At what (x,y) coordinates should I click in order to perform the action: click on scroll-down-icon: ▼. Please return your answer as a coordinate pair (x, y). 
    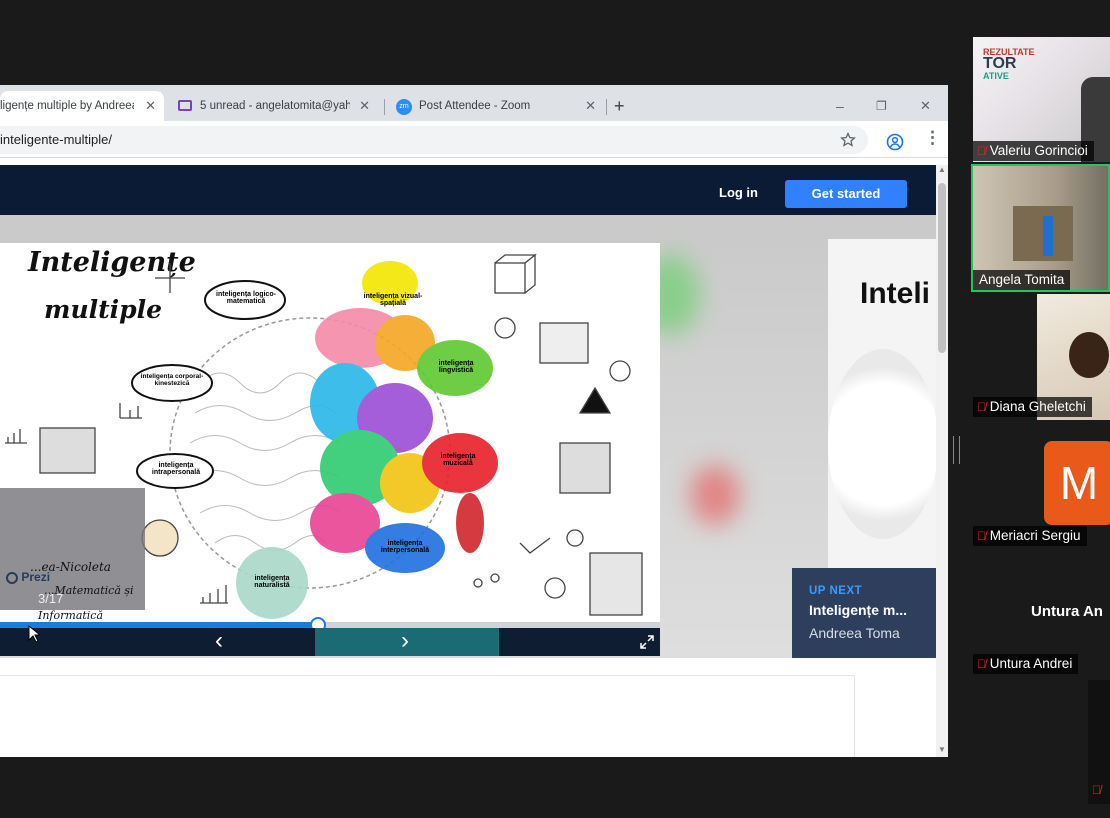
    Looking at the image, I should click on (942, 749).